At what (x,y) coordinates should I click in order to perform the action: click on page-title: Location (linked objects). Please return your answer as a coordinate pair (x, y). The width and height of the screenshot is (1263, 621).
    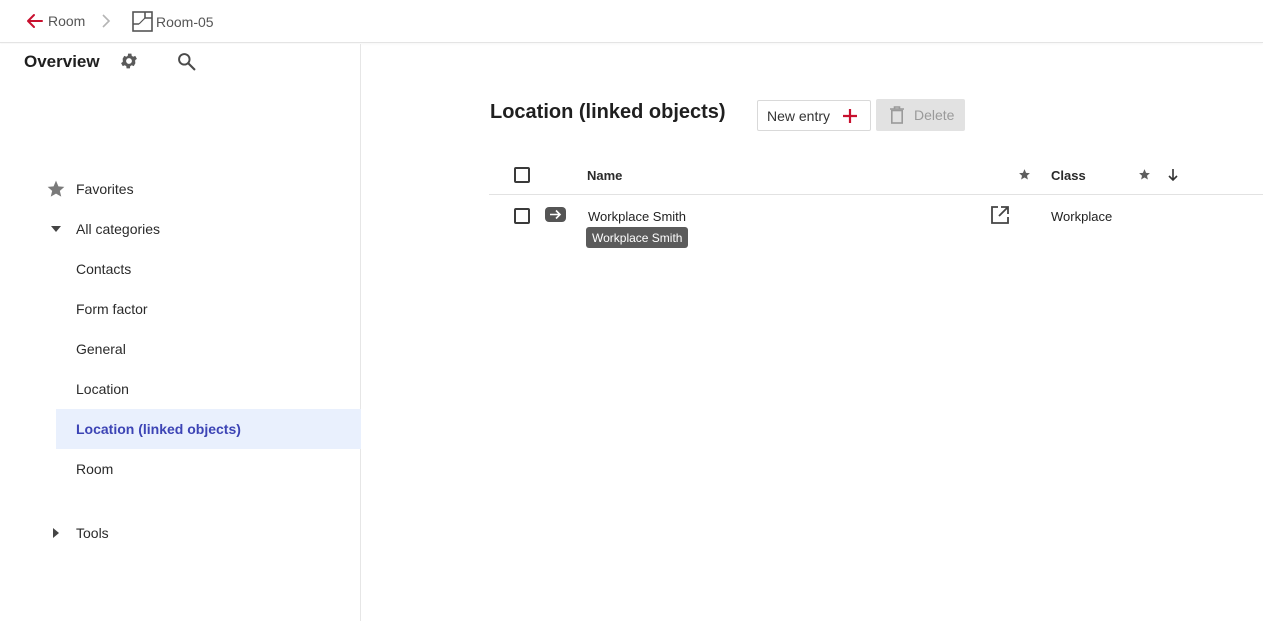
    Looking at the image, I should click on (608, 112).